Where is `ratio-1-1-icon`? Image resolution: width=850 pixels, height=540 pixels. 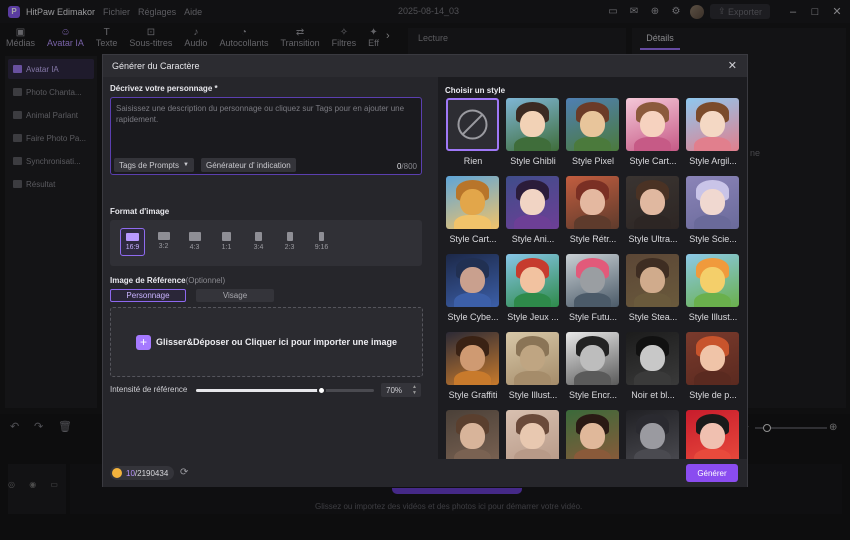 ratio-1-1-icon is located at coordinates (226, 236).